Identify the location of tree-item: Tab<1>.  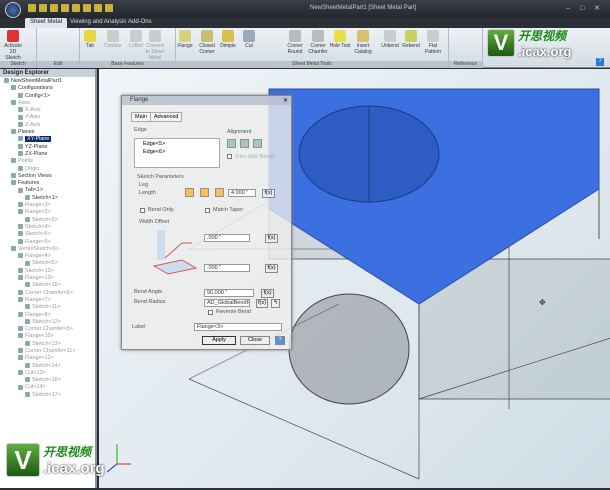
(47, 190).